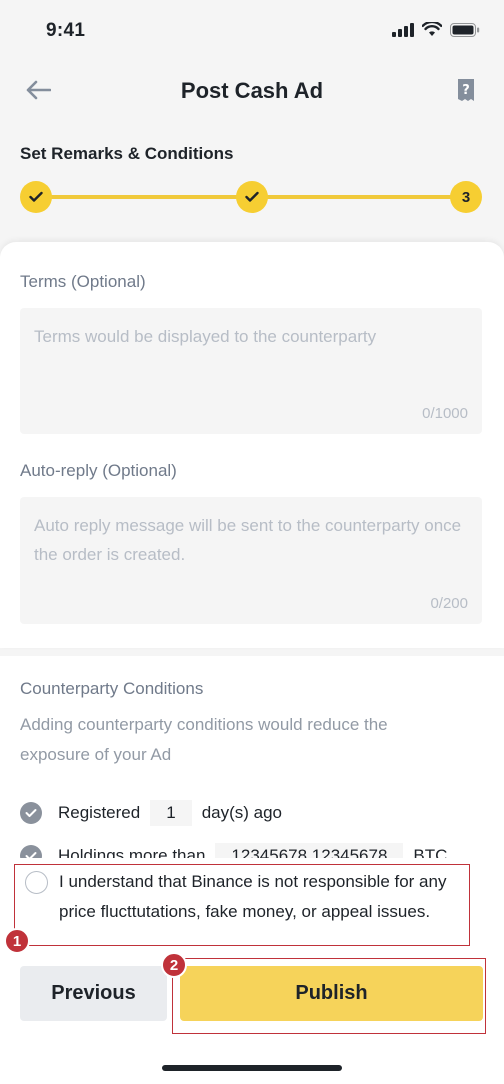 This screenshot has height=1084, width=504. What do you see at coordinates (174, 965) in the screenshot?
I see `annotation-badge-2: 2` at bounding box center [174, 965].